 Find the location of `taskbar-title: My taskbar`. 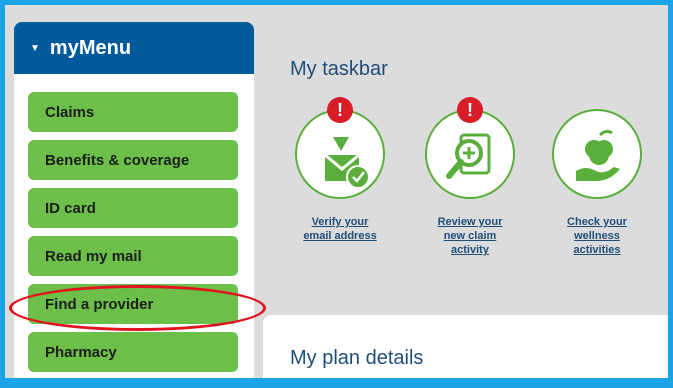

taskbar-title: My taskbar is located at coordinates (339, 69).